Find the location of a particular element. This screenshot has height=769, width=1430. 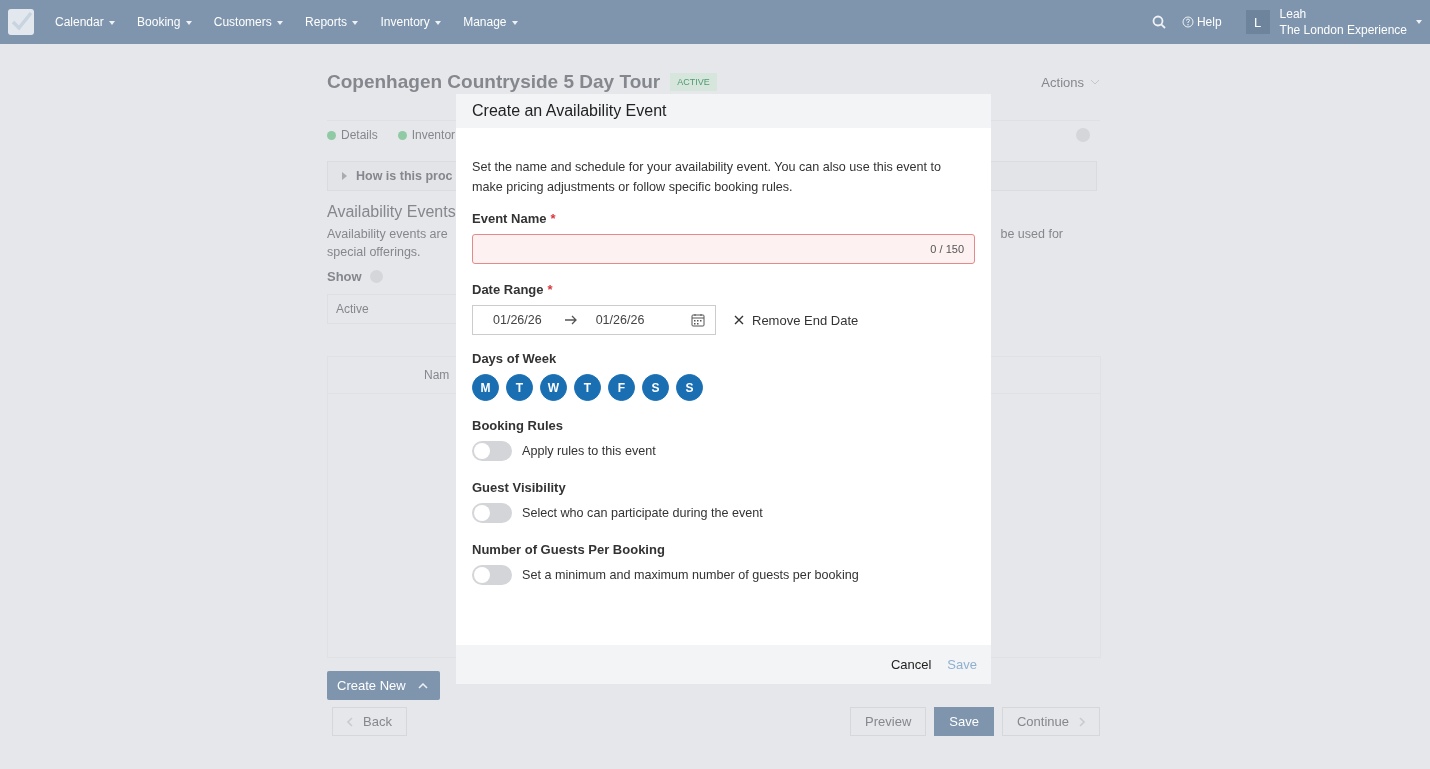

chevron-right-icon is located at coordinates (1082, 721).